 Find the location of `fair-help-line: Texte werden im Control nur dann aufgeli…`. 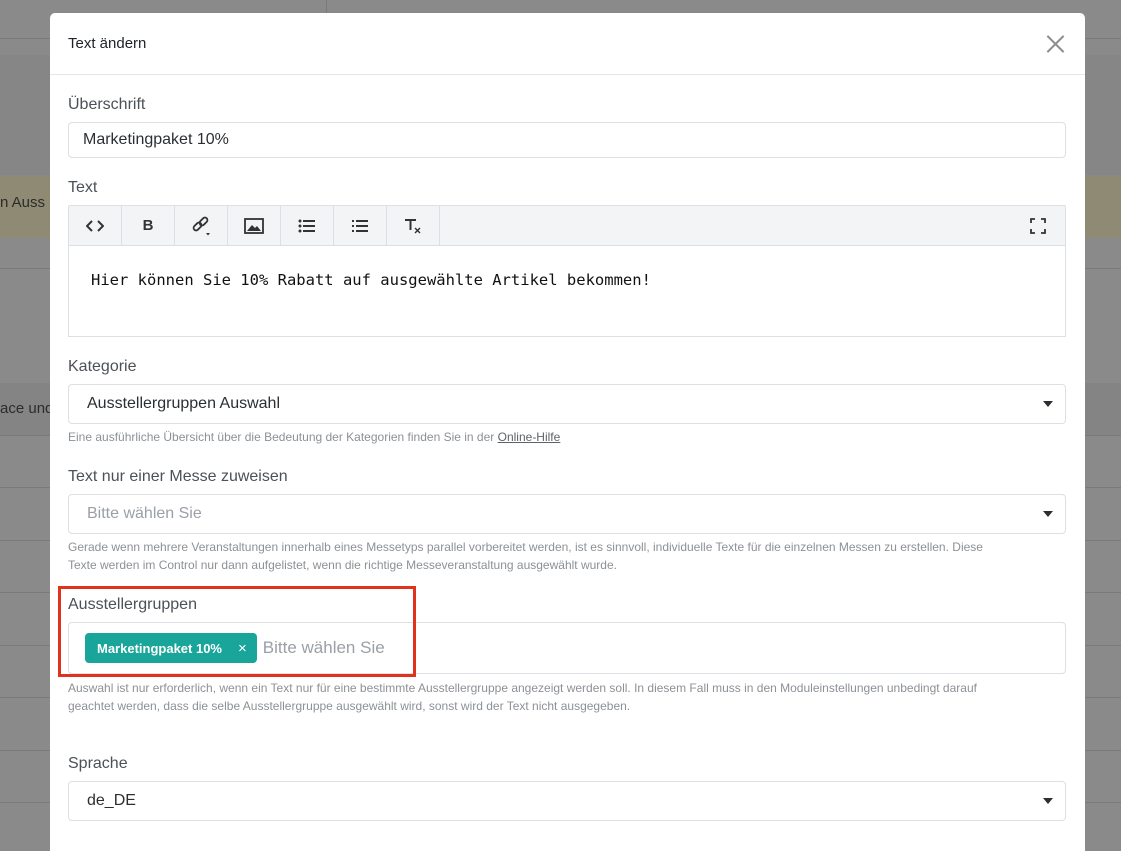

fair-help-line: Texte werden im Control nur dann aufgeli… is located at coordinates (342, 565).